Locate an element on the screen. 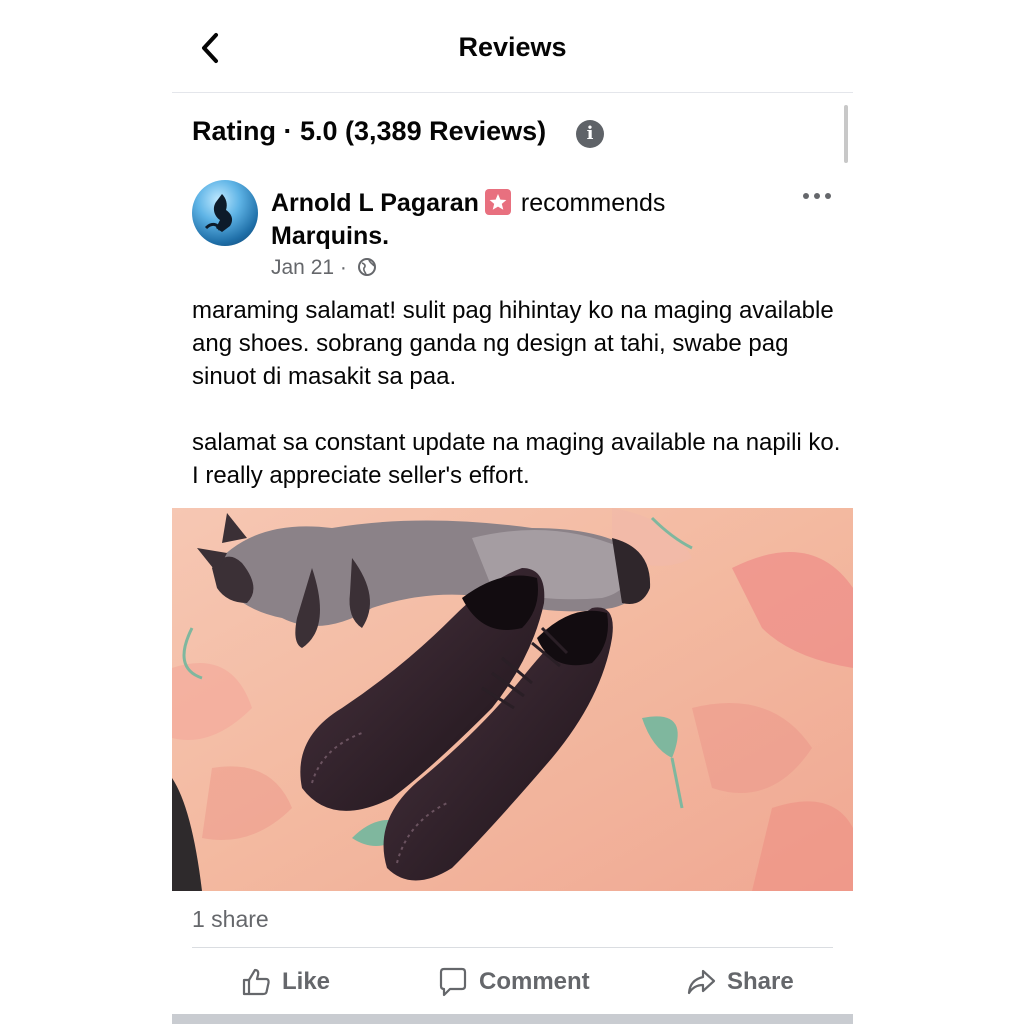 This screenshot has height=1024, width=1024. share-label: Share is located at coordinates (760, 981).